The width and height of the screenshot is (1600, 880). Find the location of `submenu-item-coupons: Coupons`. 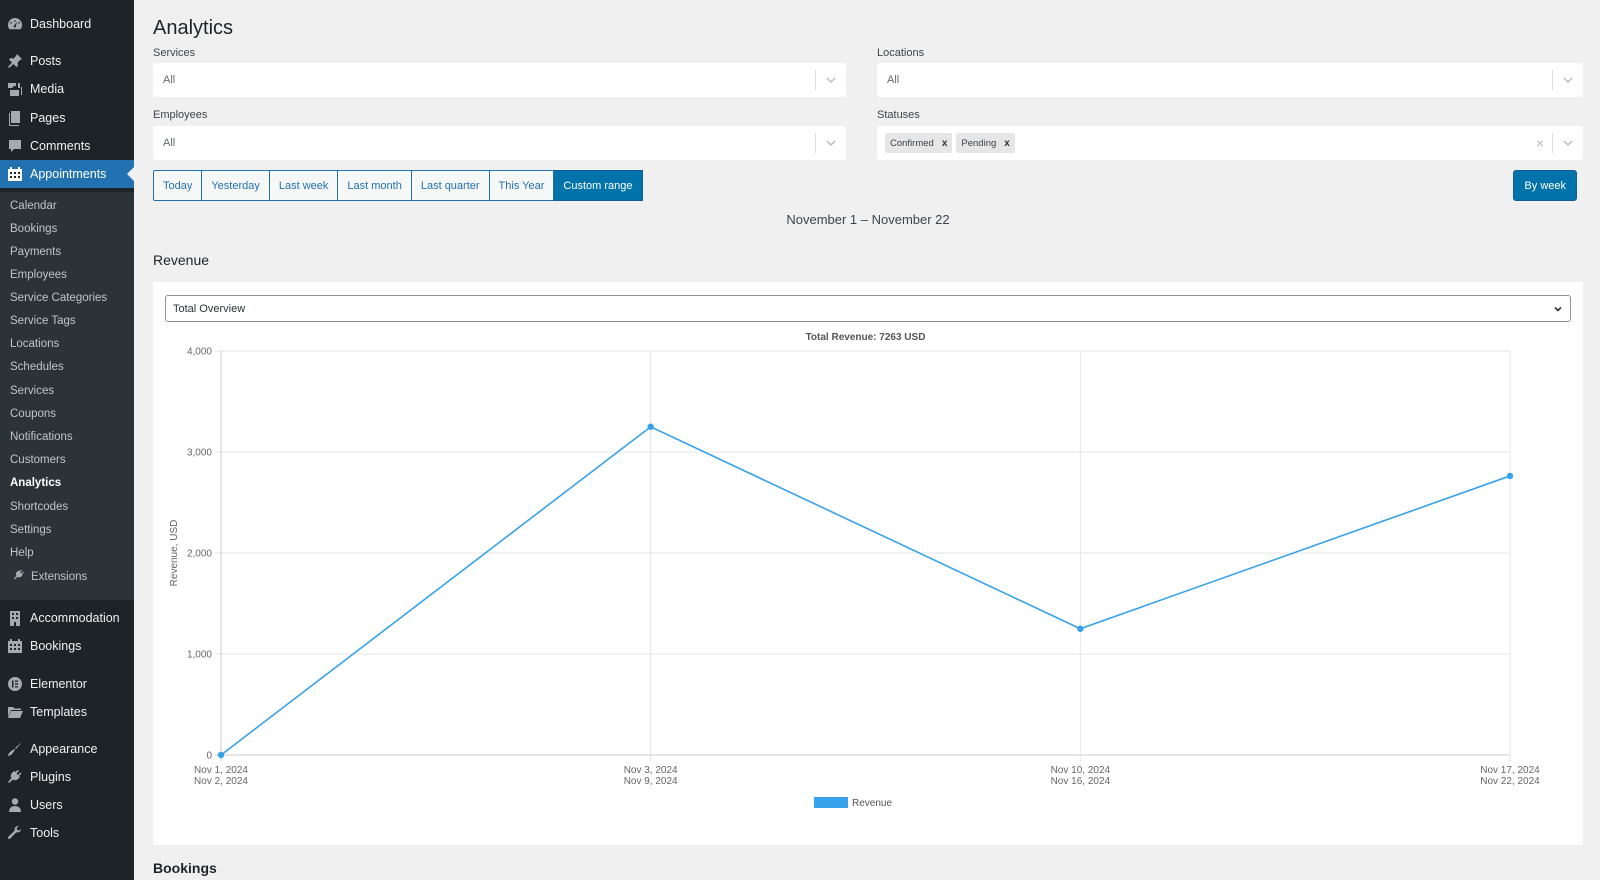

submenu-item-coupons: Coupons is located at coordinates (33, 414).